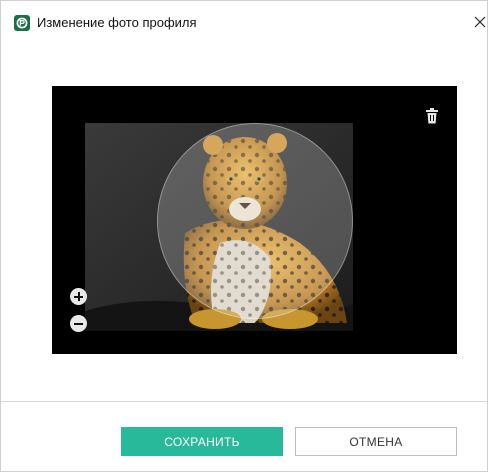 This screenshot has height=472, width=488. What do you see at coordinates (117, 22) in the screenshot?
I see `window-title: Изменение фото профиля` at bounding box center [117, 22].